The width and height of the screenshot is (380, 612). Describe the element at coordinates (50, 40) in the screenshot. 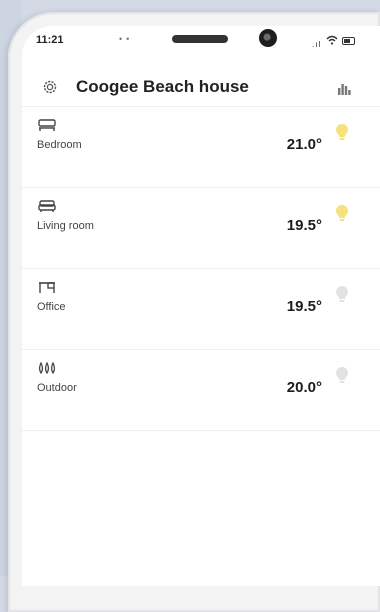

I see `status-time: 11:21` at that location.